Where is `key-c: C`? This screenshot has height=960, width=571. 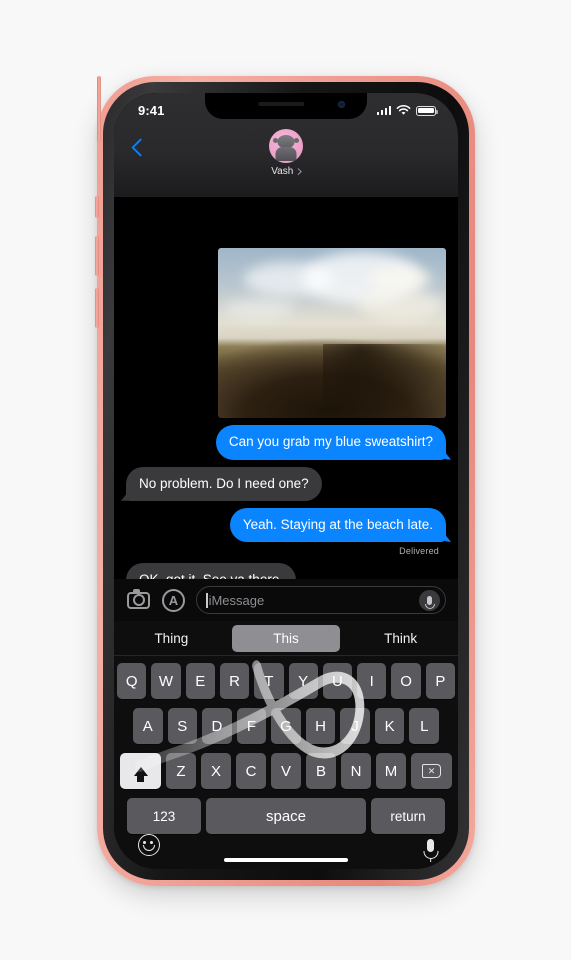 key-c: C is located at coordinates (251, 771).